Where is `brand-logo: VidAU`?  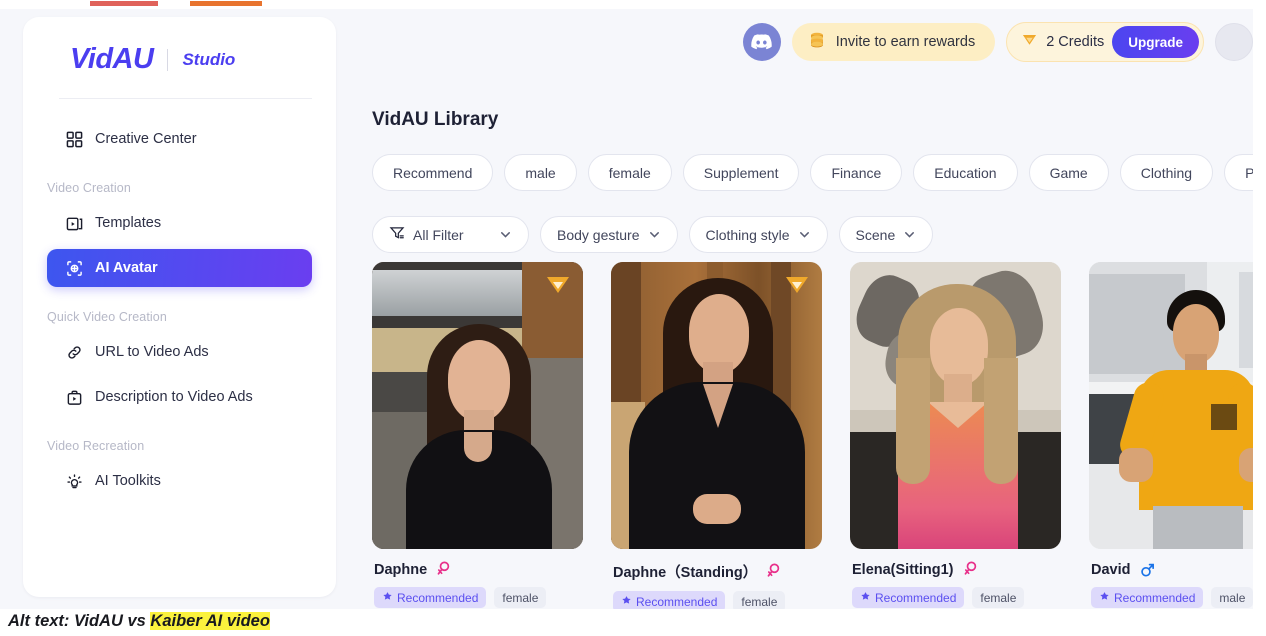 brand-logo: VidAU is located at coordinates (112, 59).